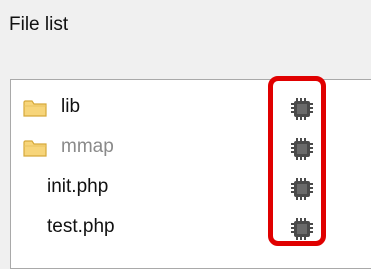 This screenshot has height=269, width=371. I want to click on page-title: File list, so click(39, 24).